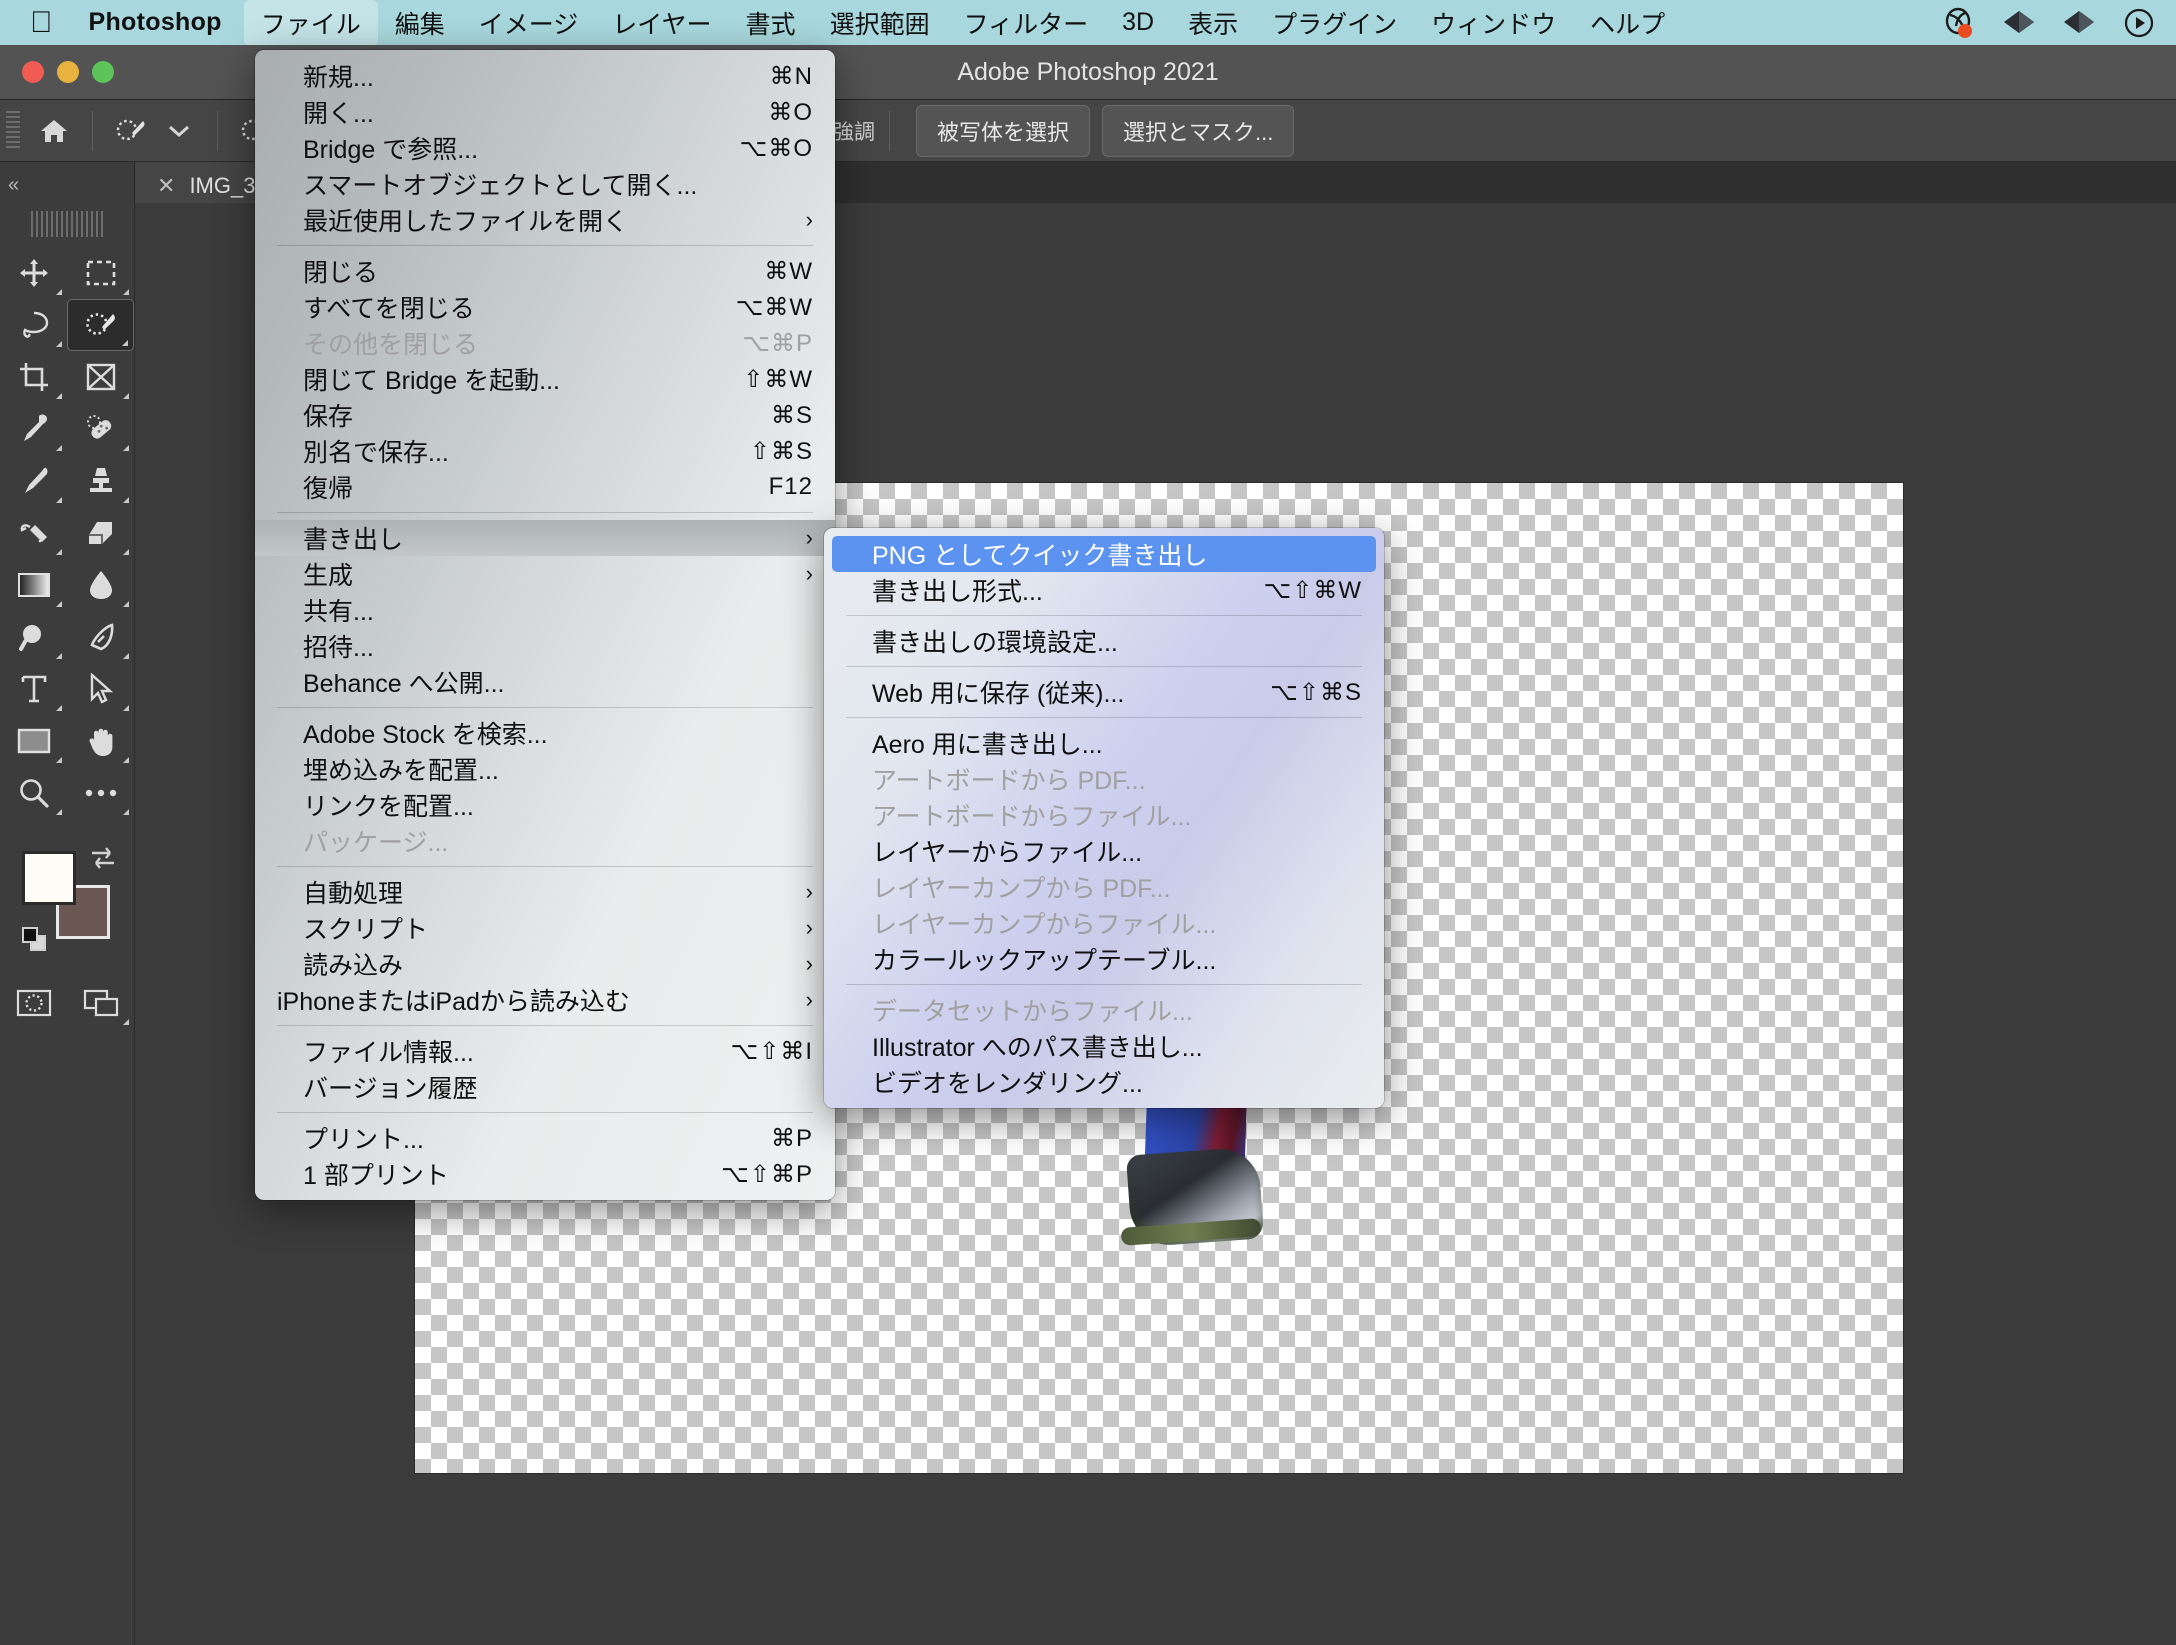 The image size is (2176, 1645). I want to click on file-menu-item: すべてを閉じる ⌥⌘W, so click(545, 307).